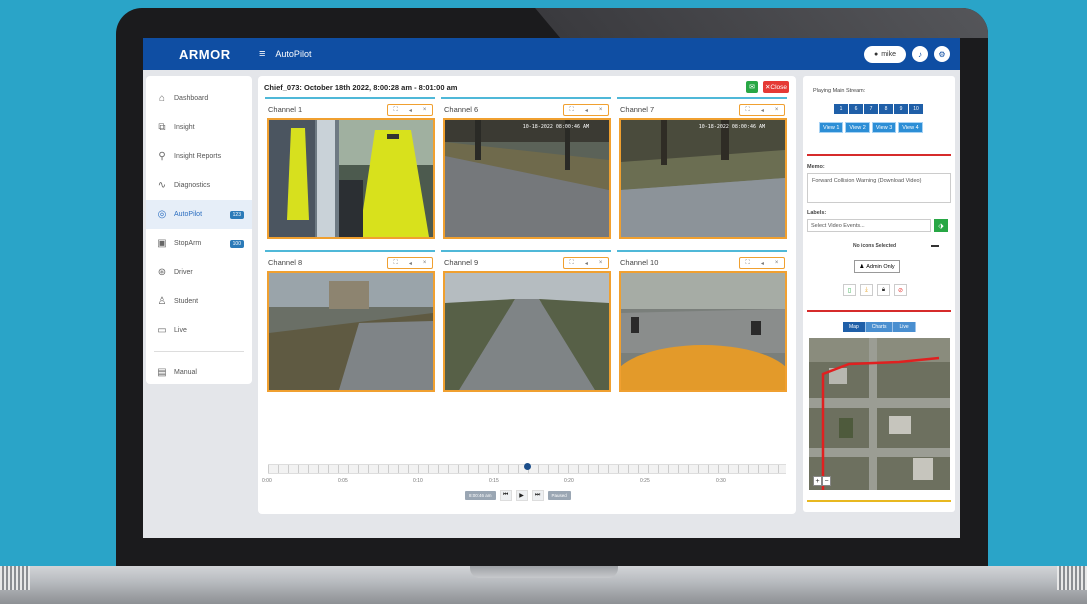 The width and height of the screenshot is (1087, 604). I want to click on channel-tile-8: Channel 8 ⛶ ◂ ×, so click(350, 321).